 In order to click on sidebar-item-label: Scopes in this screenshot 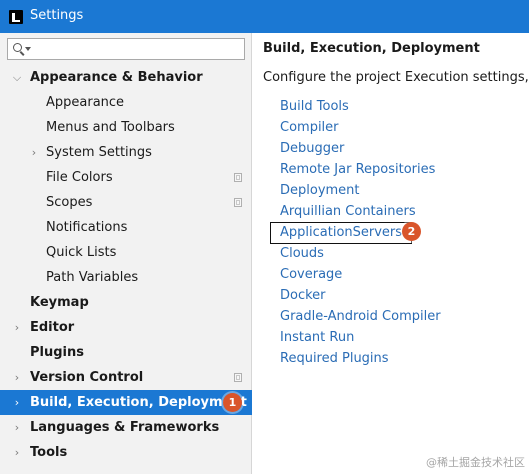, I will do `click(69, 202)`.